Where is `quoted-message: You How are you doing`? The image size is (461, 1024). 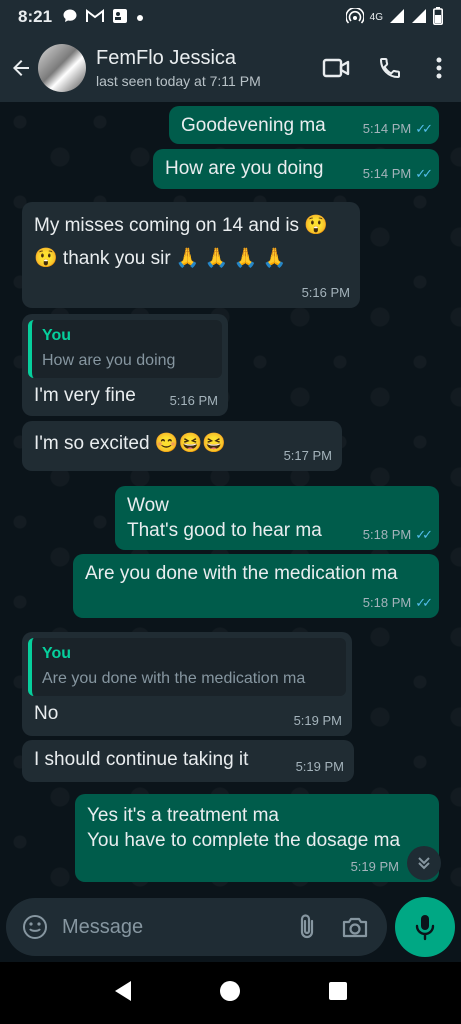 quoted-message: You How are you doing is located at coordinates (125, 349).